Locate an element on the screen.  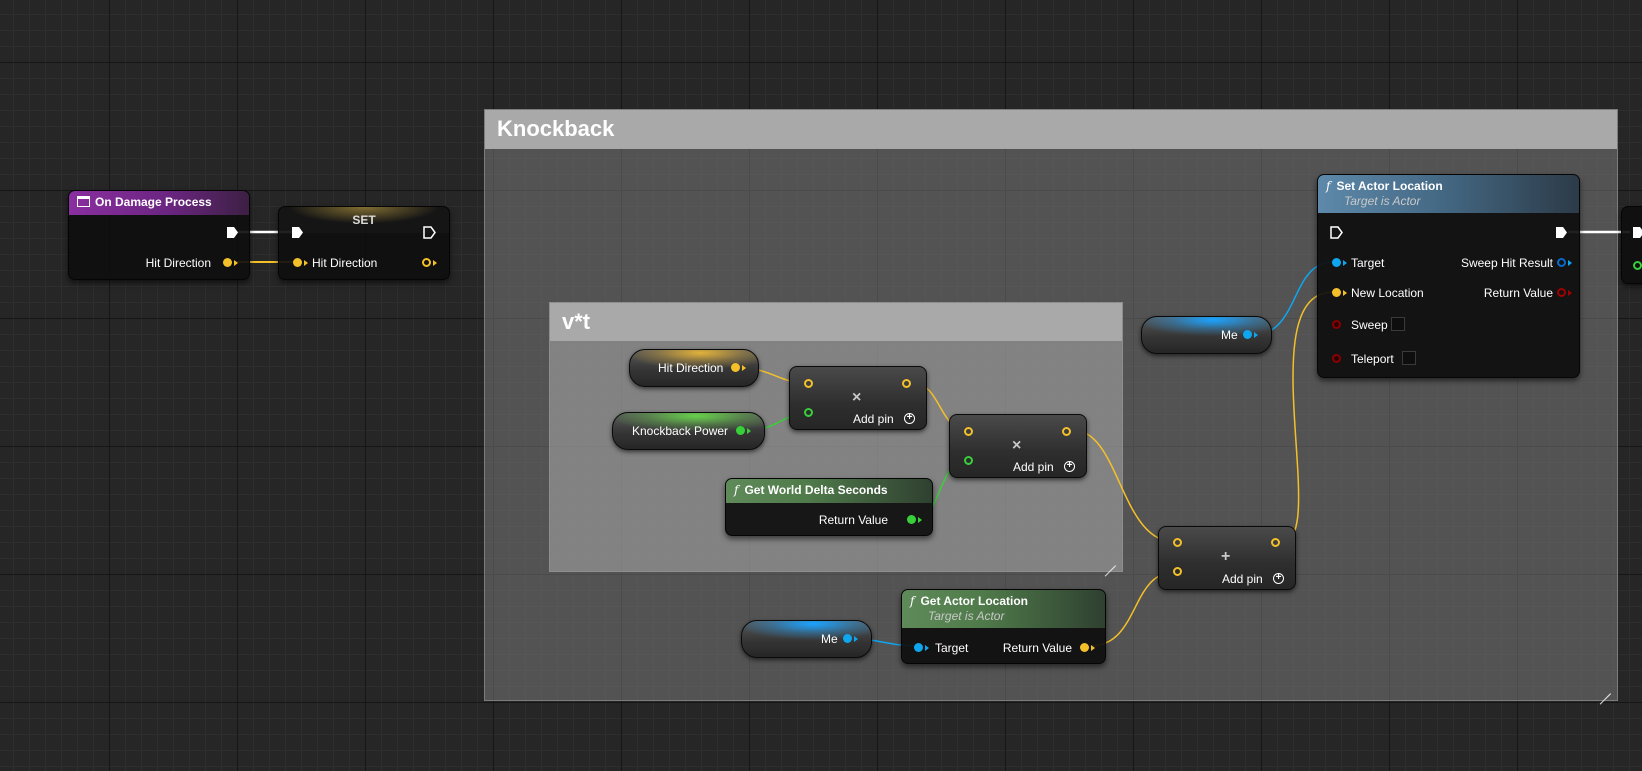
comment-title: v*t is located at coordinates (836, 322).